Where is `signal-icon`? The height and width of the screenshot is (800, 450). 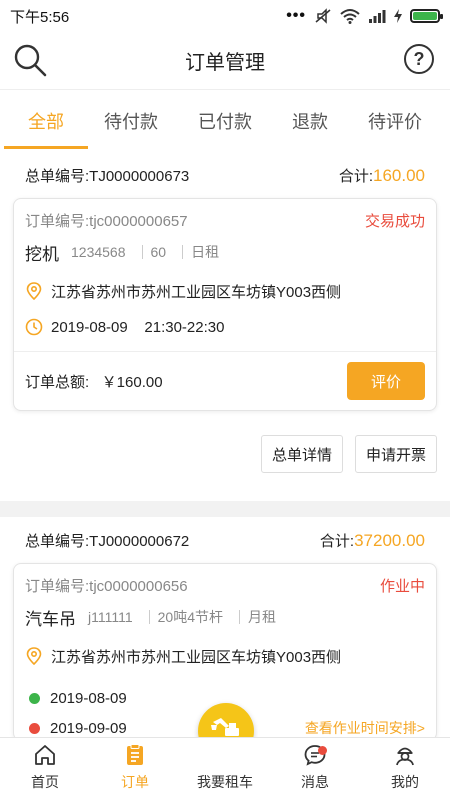
signal-icon is located at coordinates (377, 16).